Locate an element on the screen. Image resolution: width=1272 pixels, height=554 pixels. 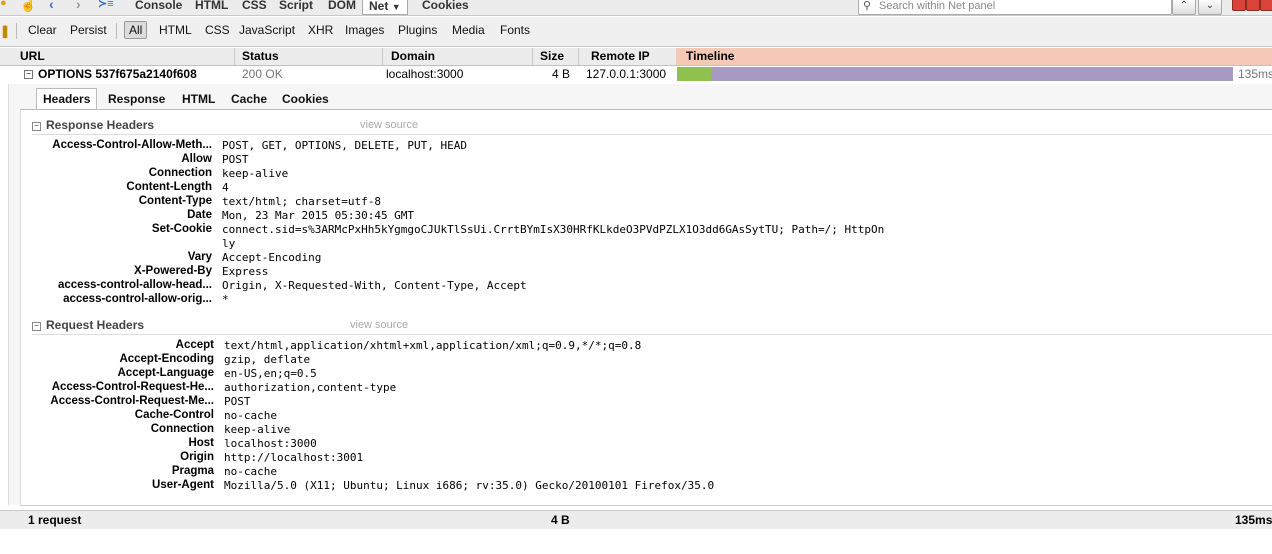
back-arrow-icon: ‹ is located at coordinates (51, 6).